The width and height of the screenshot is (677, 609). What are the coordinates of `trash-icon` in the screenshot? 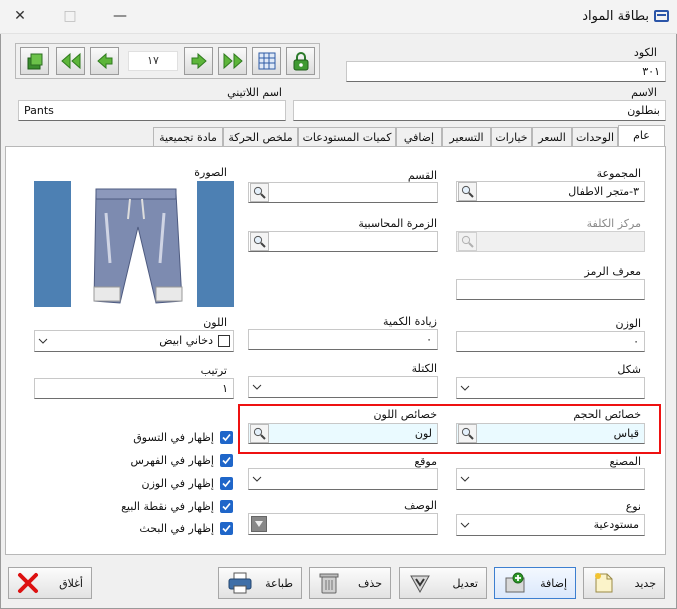 It's located at (329, 583).